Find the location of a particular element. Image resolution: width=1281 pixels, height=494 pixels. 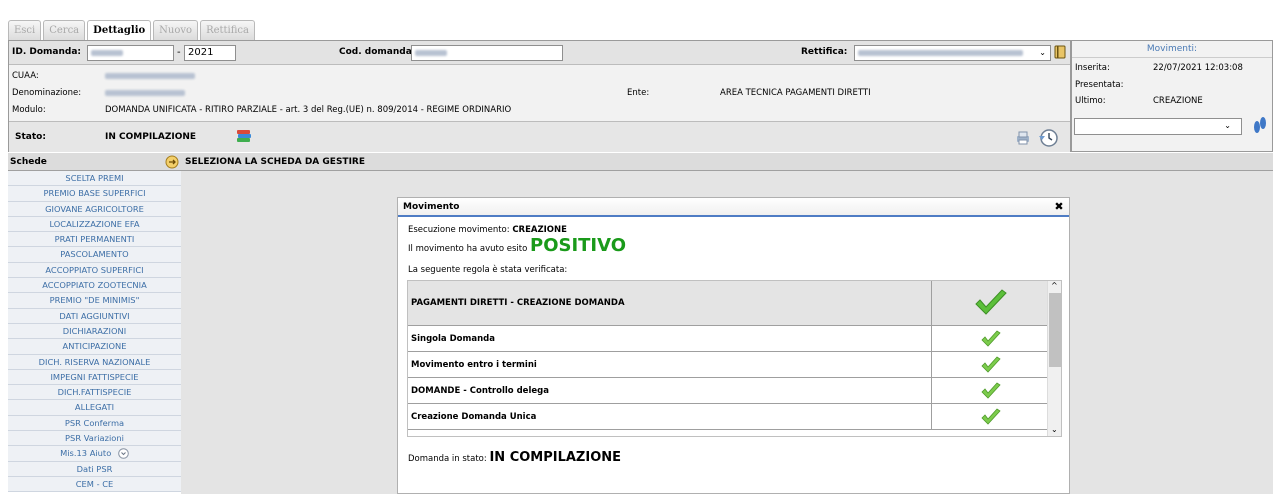

tab-rettifica: Rettifica is located at coordinates (227, 30).